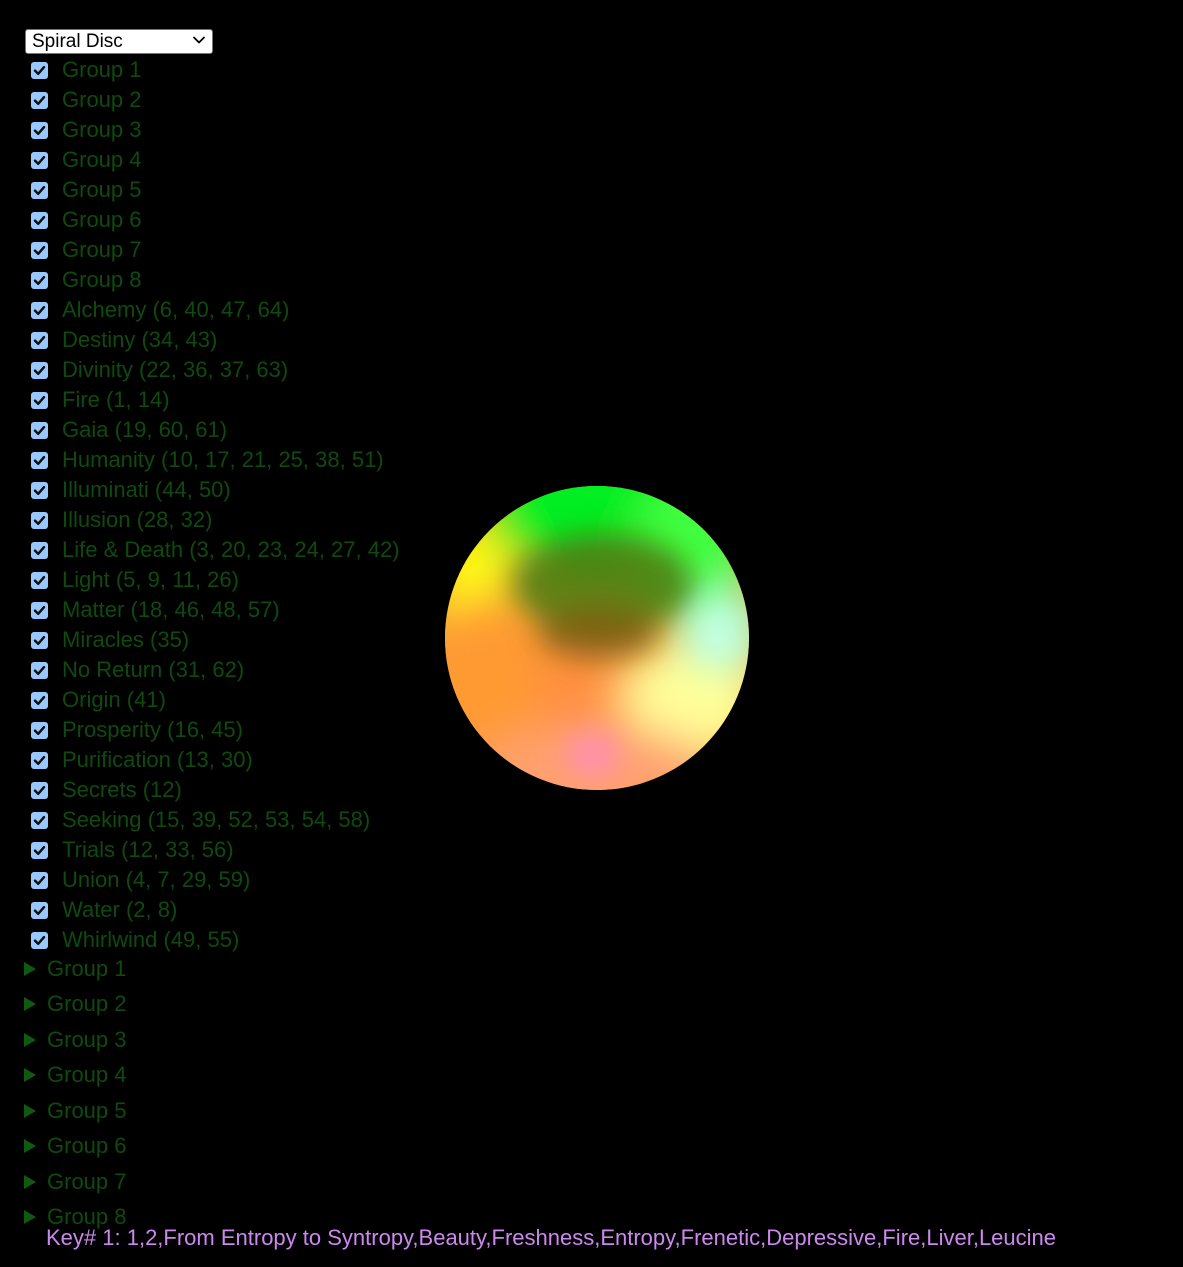 Image resolution: width=1183 pixels, height=1267 pixels. I want to click on checkbox-label: Matter (18, 46, 48, 57), so click(171, 609).